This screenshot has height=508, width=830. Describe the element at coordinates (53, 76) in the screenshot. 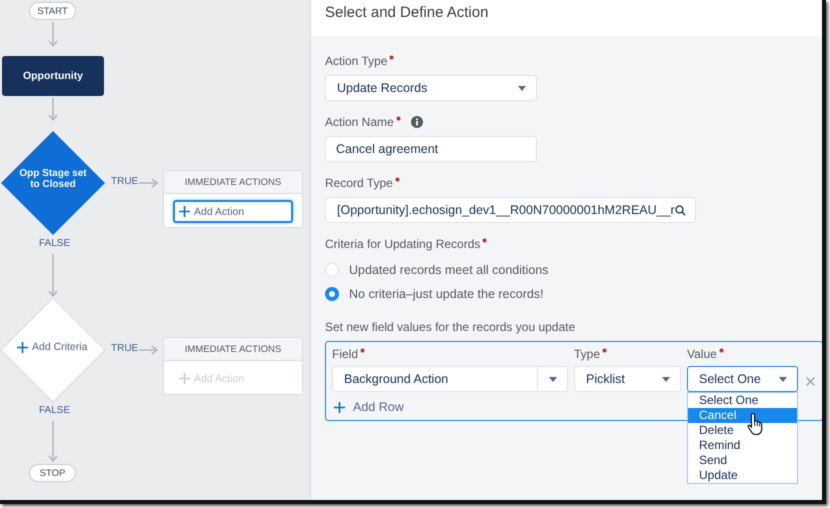

I see `object-node: Opportunity` at that location.